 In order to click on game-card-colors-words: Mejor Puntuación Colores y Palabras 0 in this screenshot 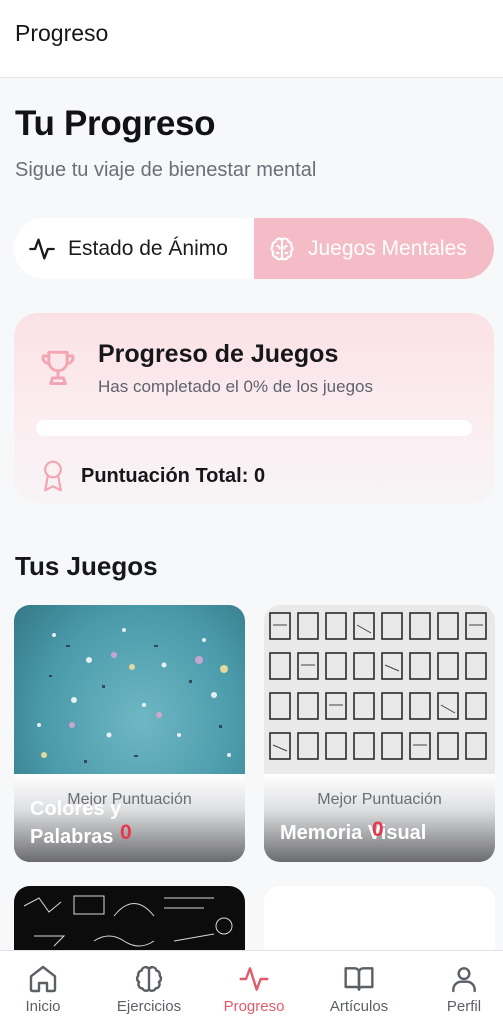, I will do `click(129, 733)`.